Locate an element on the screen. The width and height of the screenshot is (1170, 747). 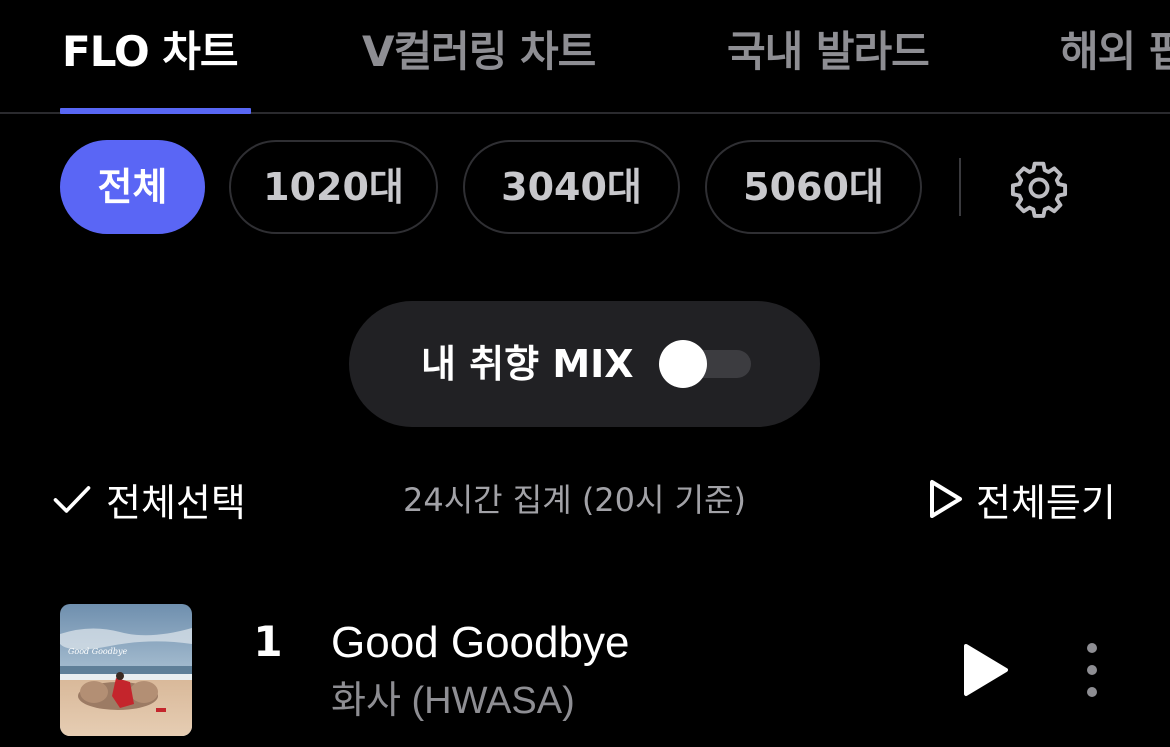
check-icon is located at coordinates (72, 499).